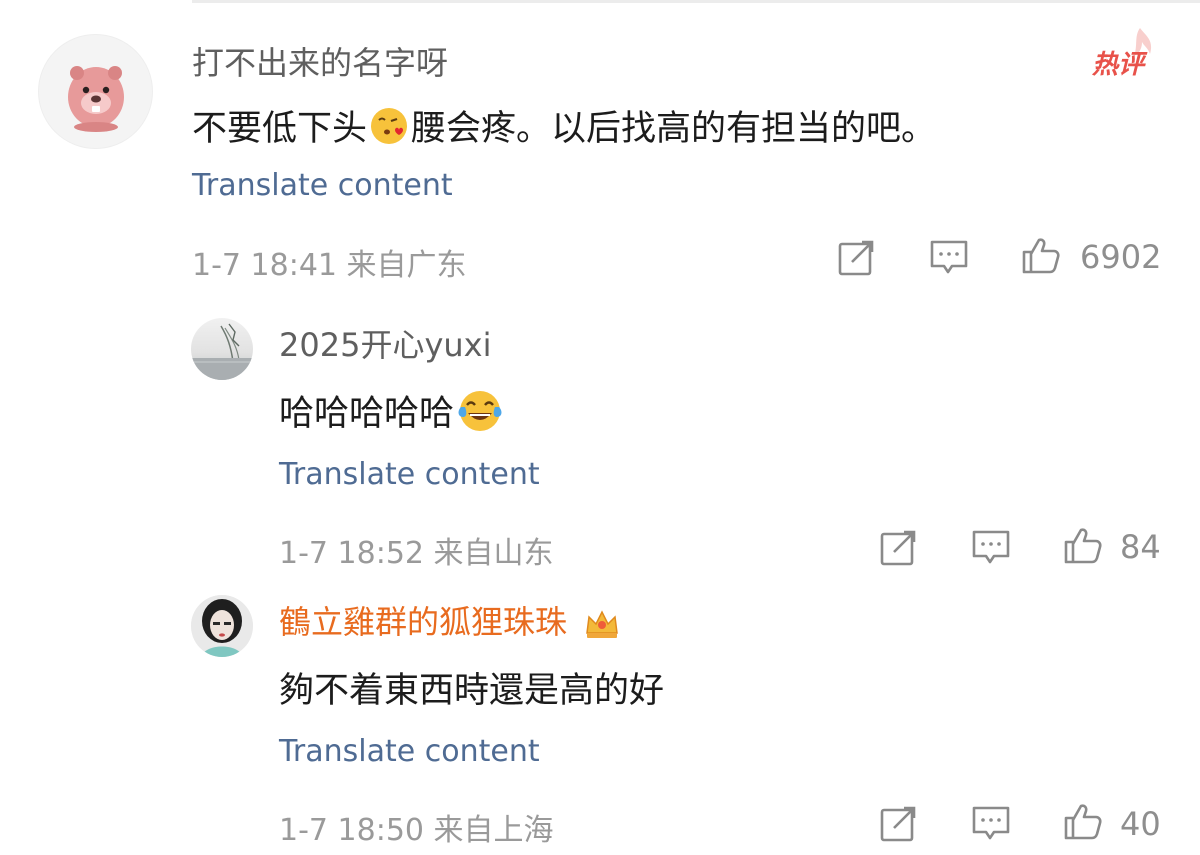 This screenshot has width=1200, height=855. I want to click on kissing-heart-emoji, so click(389, 125).